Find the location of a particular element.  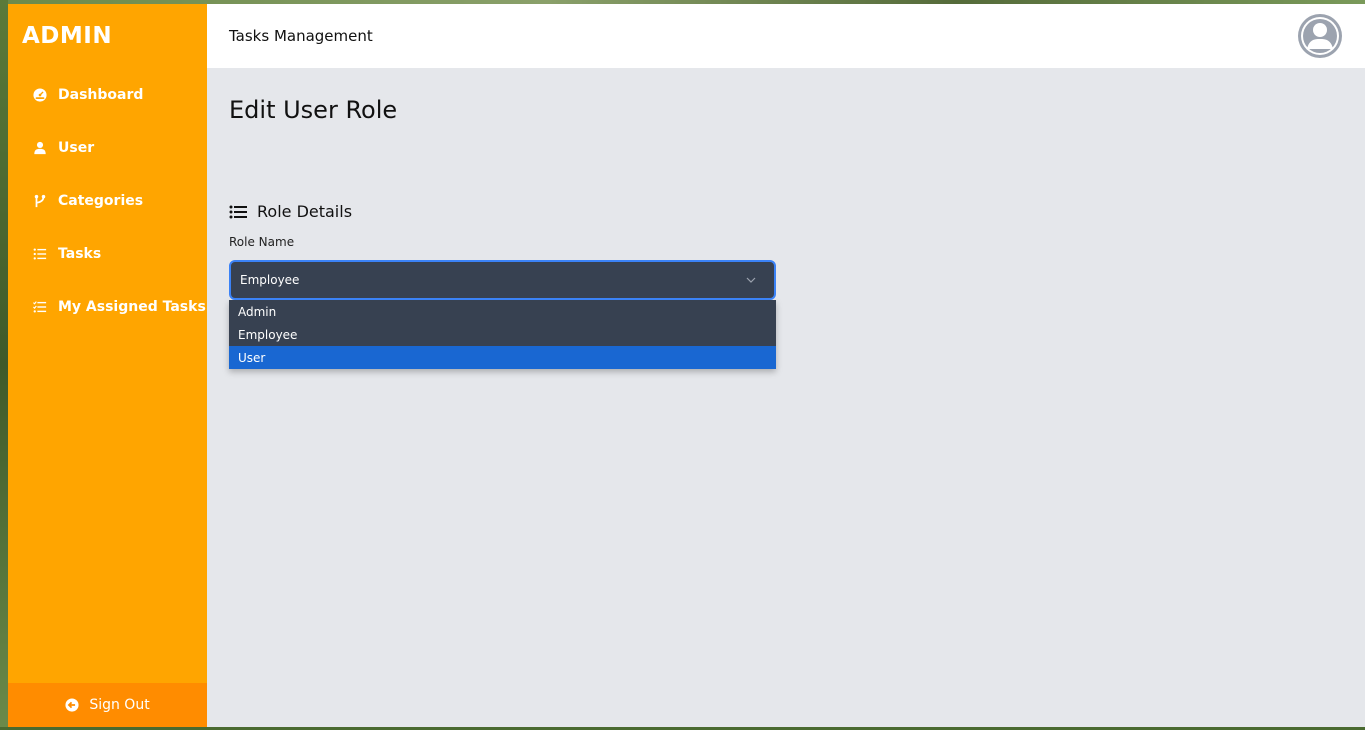

branch-icon is located at coordinates (40, 201).